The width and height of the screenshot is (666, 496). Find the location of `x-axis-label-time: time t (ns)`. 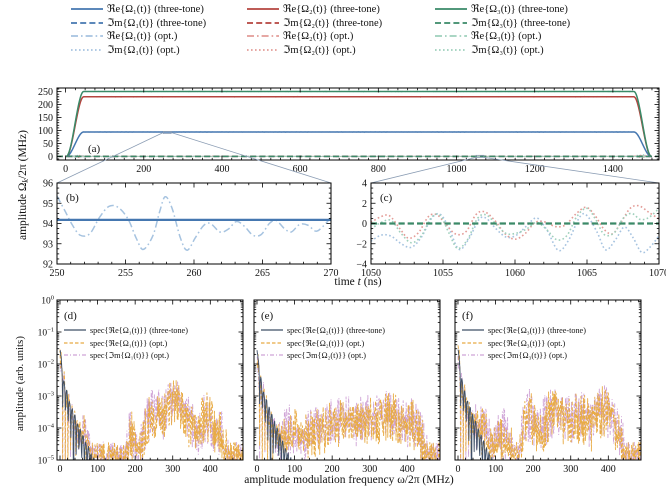

x-axis-label-time: time t (ns) is located at coordinates (358, 282).